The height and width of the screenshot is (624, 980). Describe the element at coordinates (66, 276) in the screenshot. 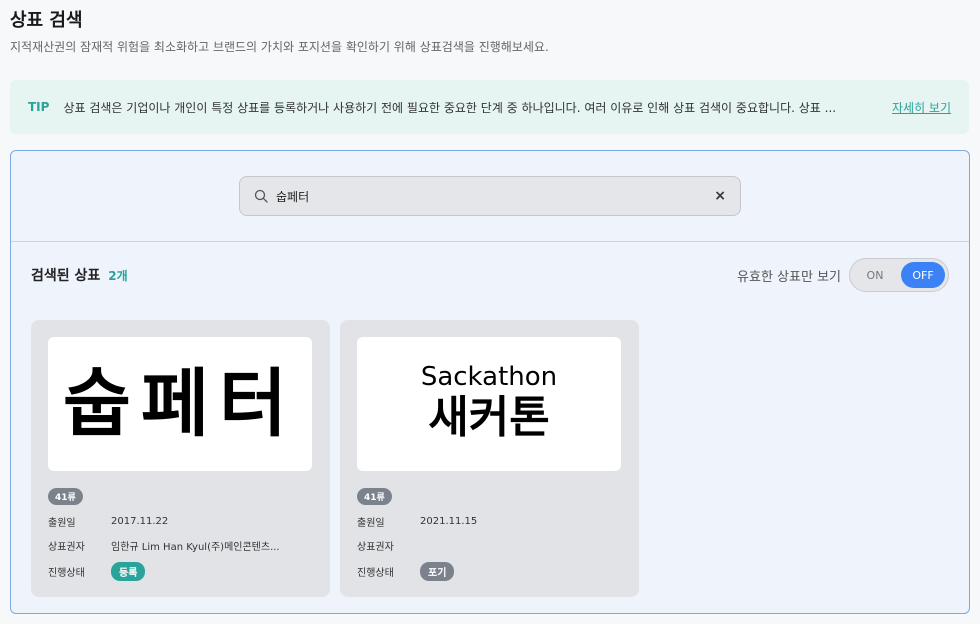

I see `results-title: 검색된 상표` at that location.